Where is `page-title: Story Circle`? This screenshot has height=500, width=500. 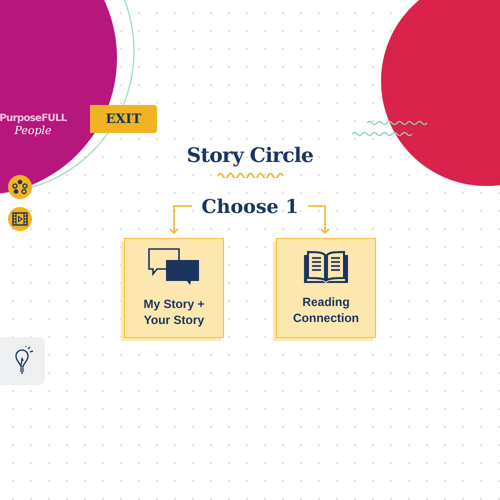 page-title: Story Circle is located at coordinates (250, 155).